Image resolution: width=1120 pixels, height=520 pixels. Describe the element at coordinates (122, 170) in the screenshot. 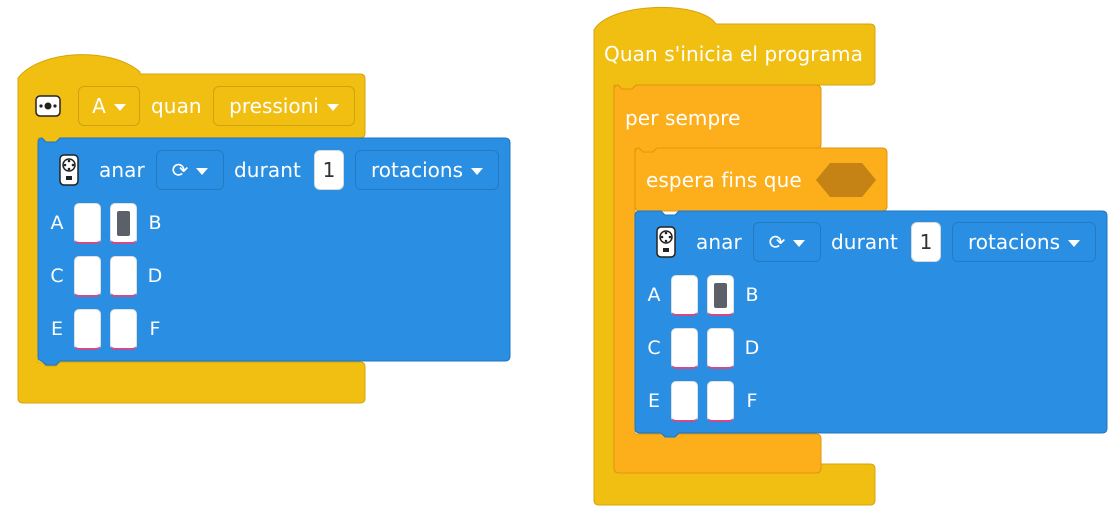

I see `left-go-label: anar` at that location.